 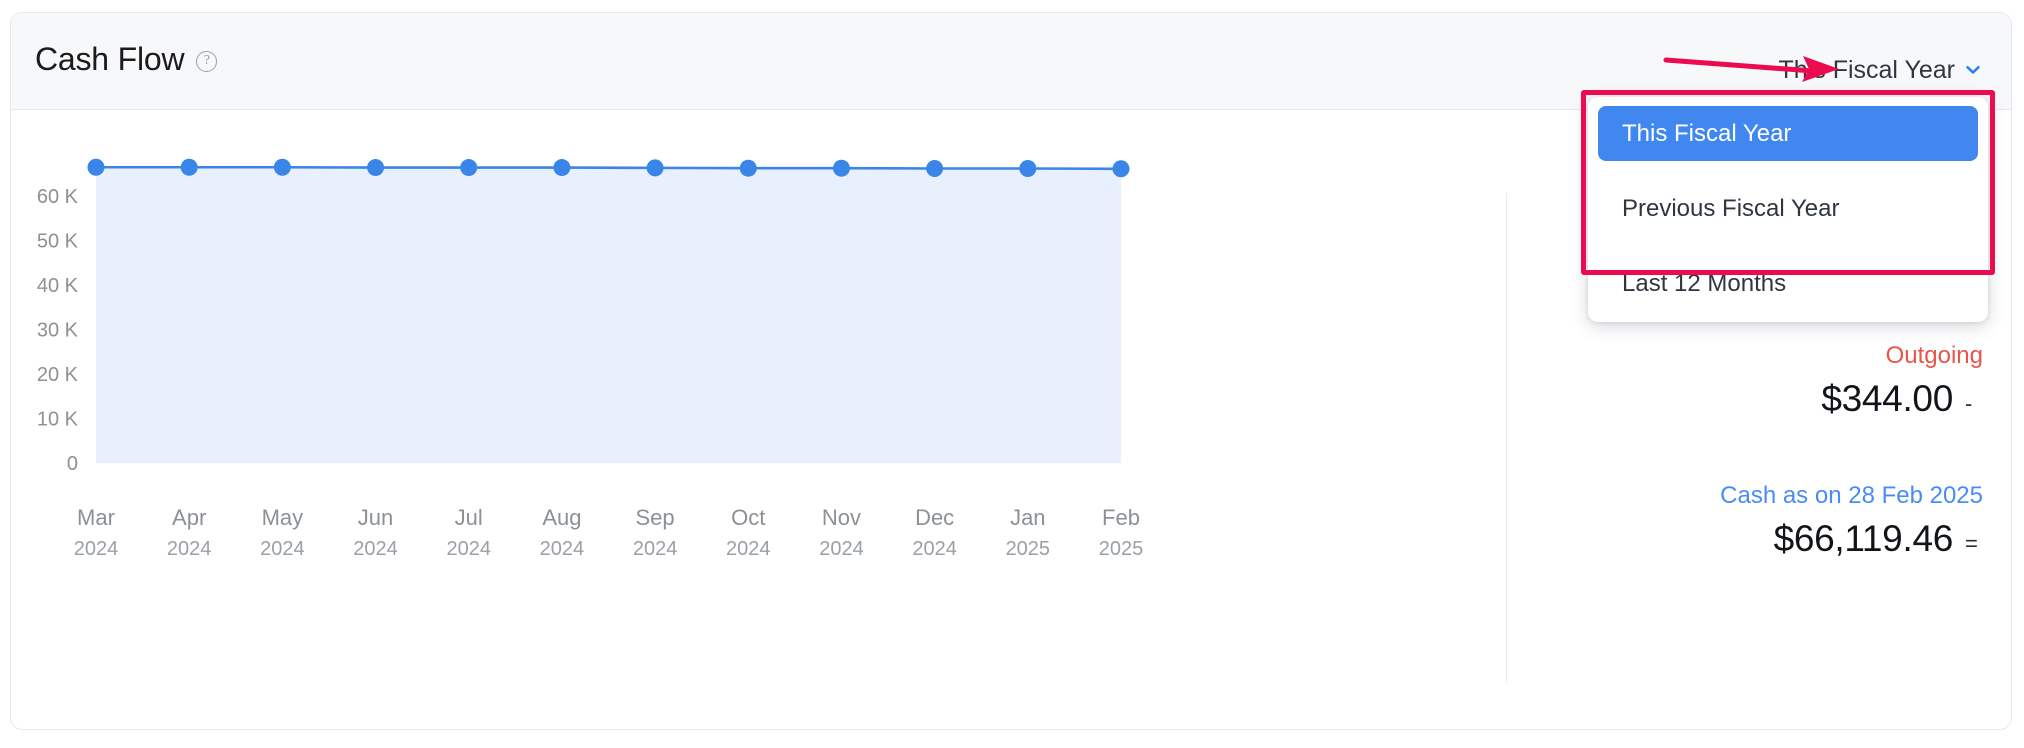 I want to click on dropdown-option-previous-fiscal-year: Previous Fiscal Year, so click(x=1788, y=208).